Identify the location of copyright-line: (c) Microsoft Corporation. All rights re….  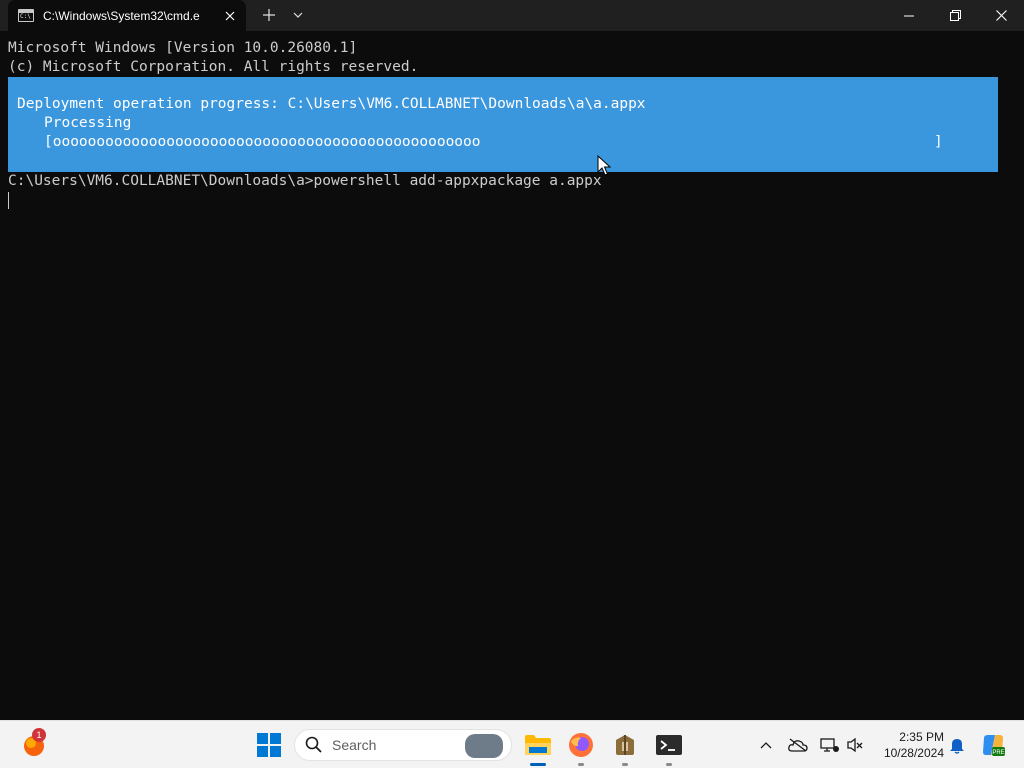
(213, 67).